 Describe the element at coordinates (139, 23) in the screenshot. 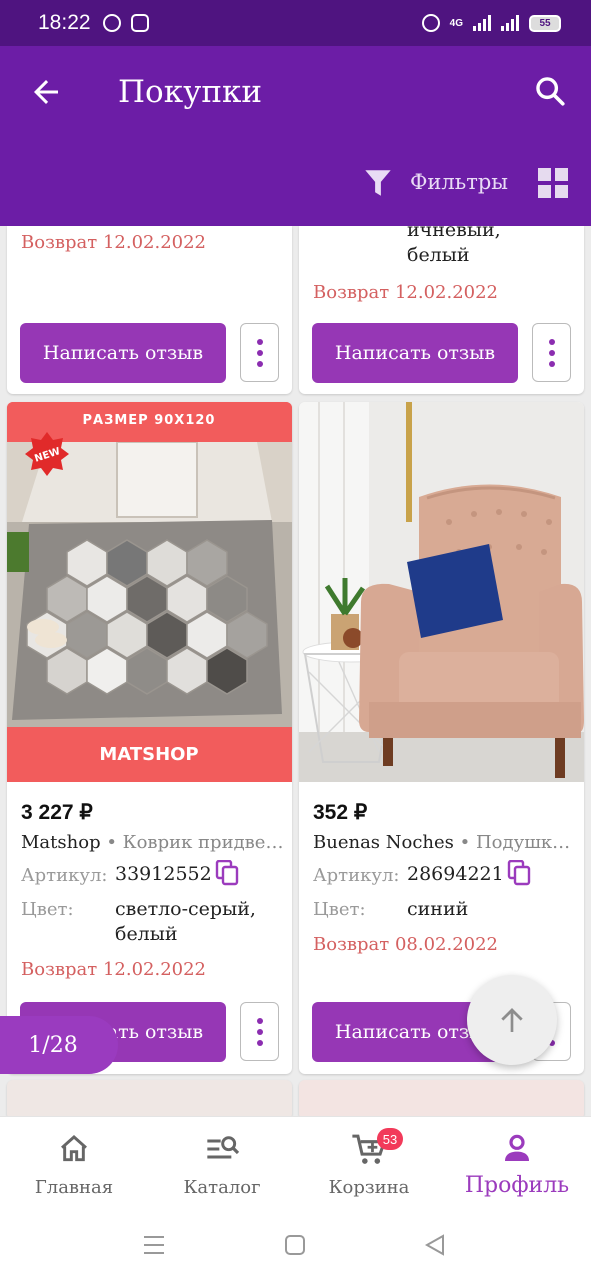

I see `instagram-icon` at that location.